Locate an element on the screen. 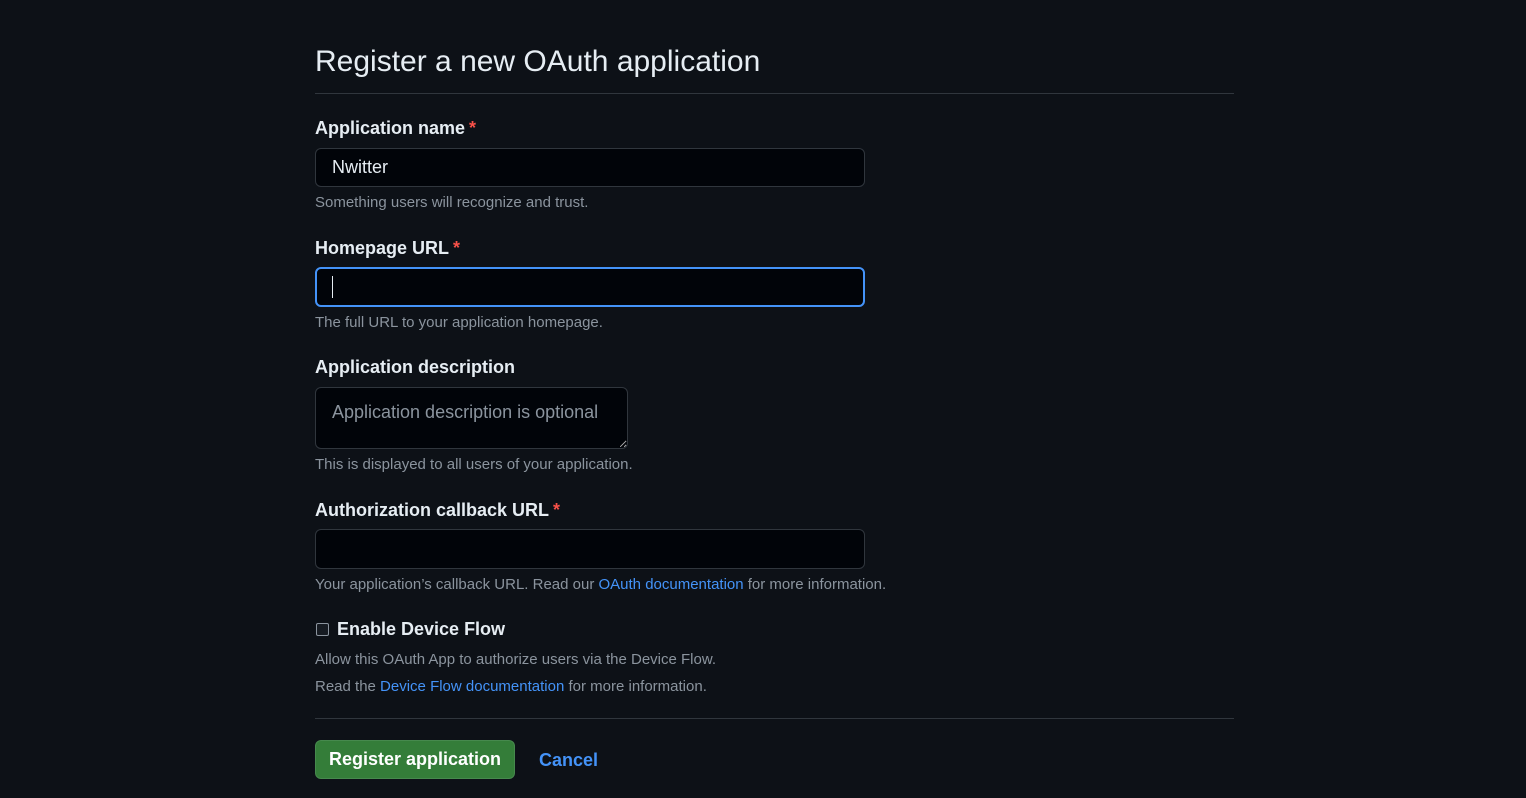 The width and height of the screenshot is (1526, 798). homepage-url-label: Homepage URL * is located at coordinates (387, 248).